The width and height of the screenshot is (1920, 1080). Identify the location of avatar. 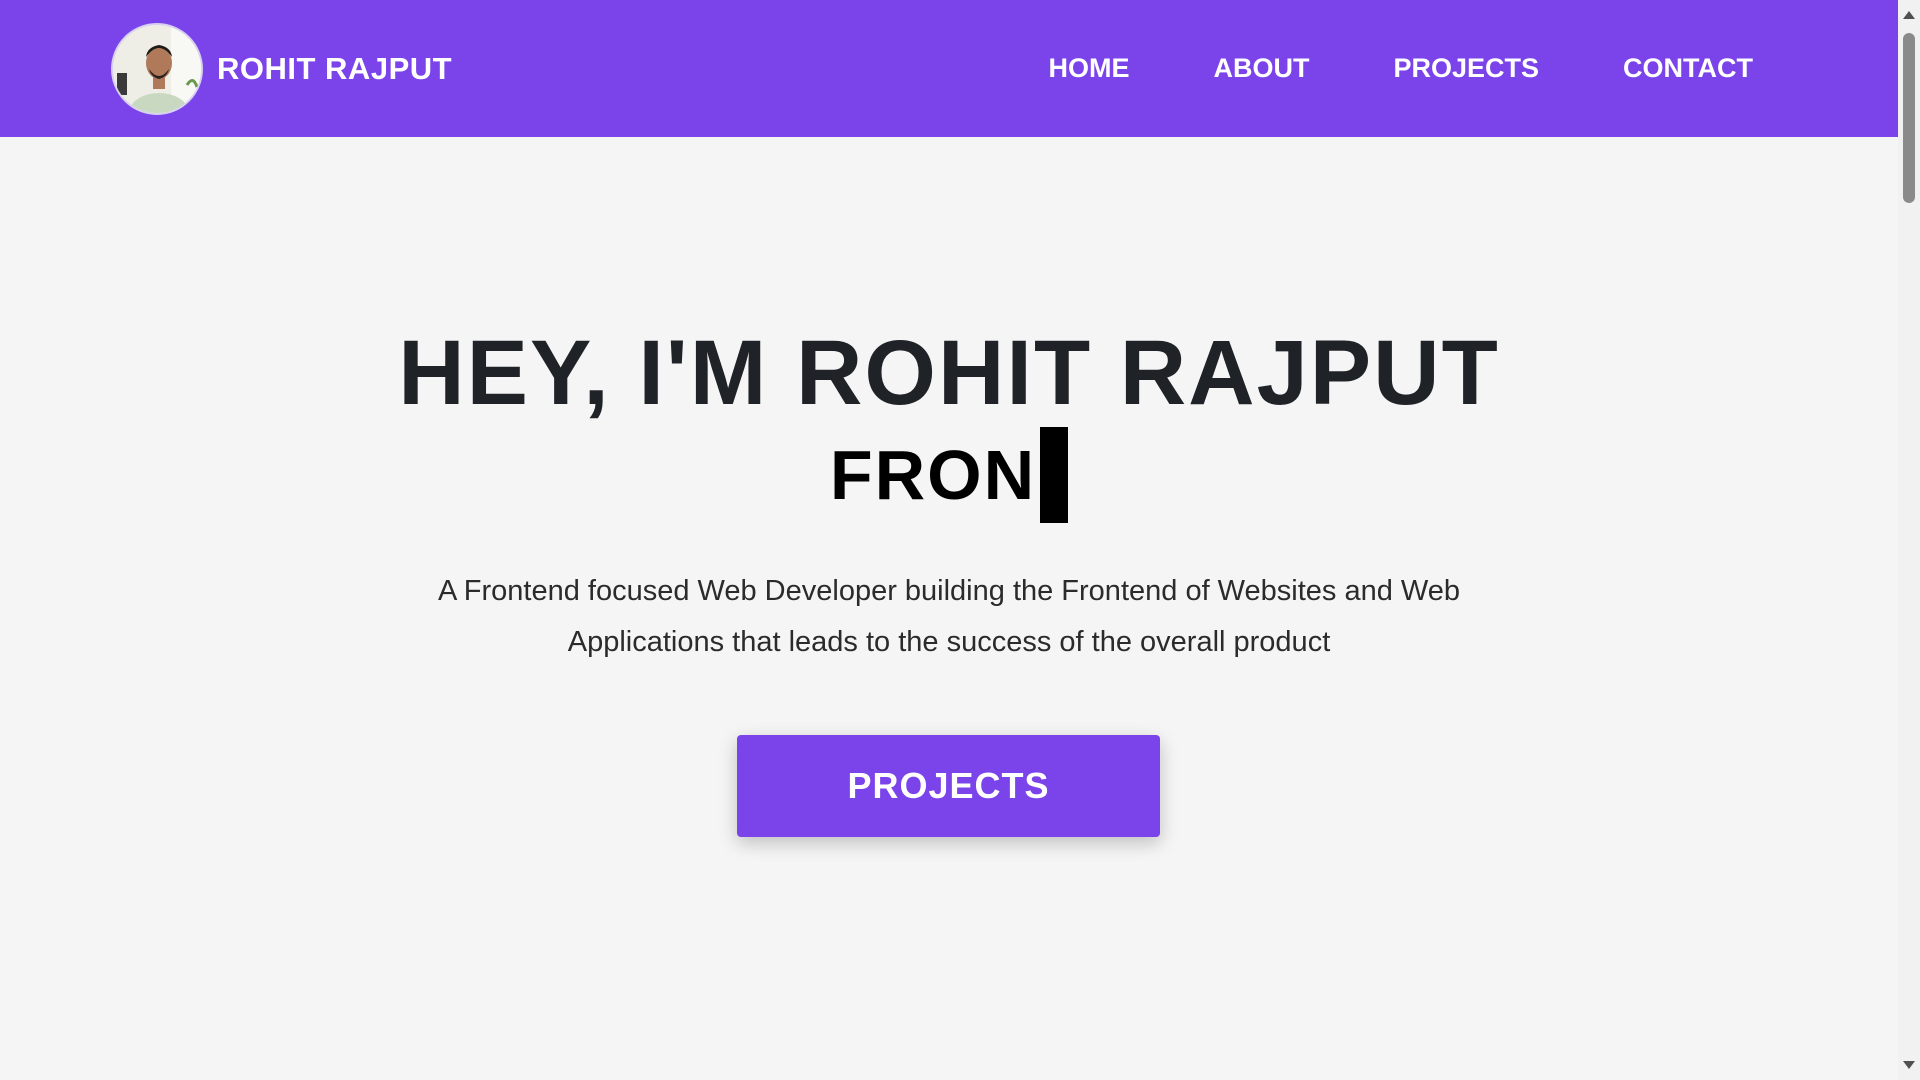
(157, 69).